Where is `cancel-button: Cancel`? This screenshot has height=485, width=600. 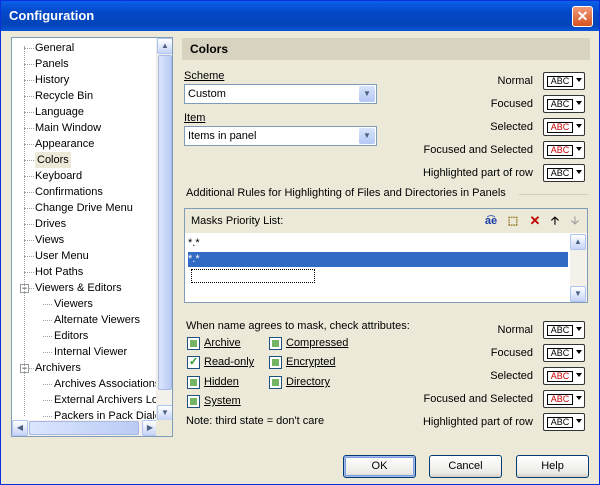 cancel-button: Cancel is located at coordinates (465, 466).